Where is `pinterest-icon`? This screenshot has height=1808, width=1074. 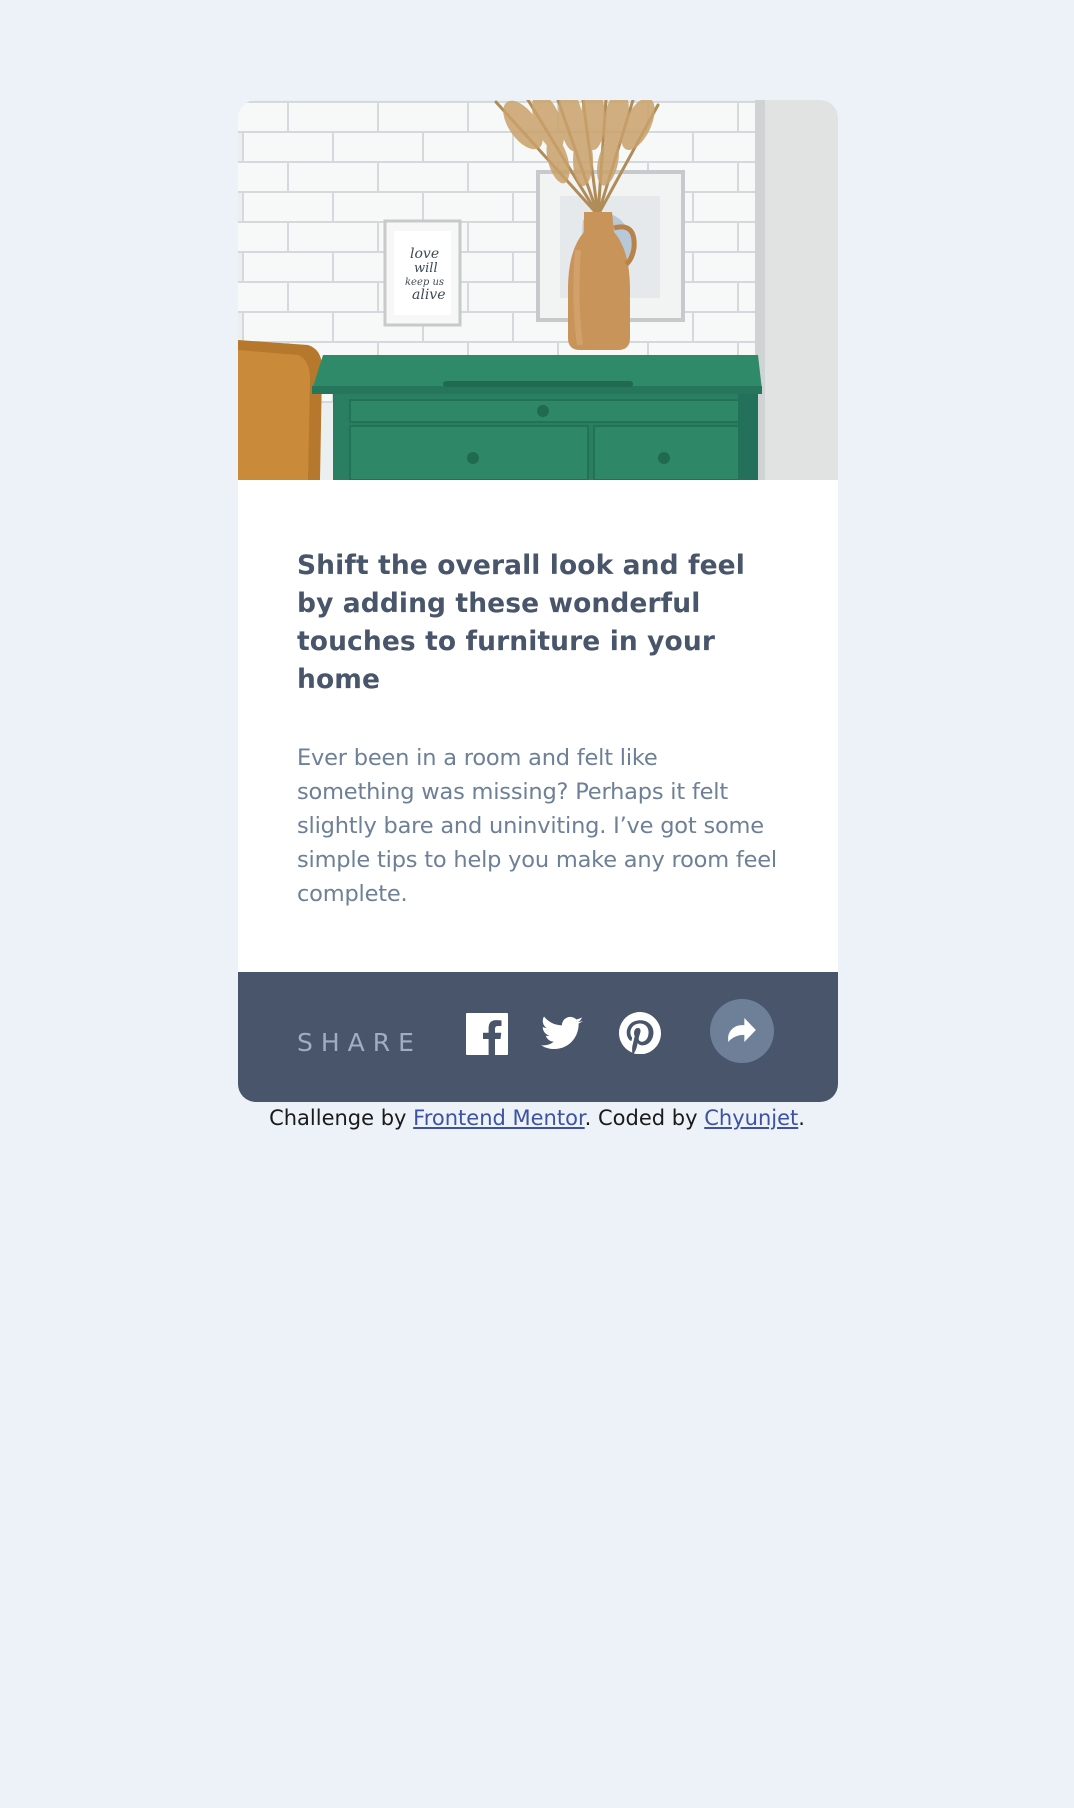
pinterest-icon is located at coordinates (640, 1033).